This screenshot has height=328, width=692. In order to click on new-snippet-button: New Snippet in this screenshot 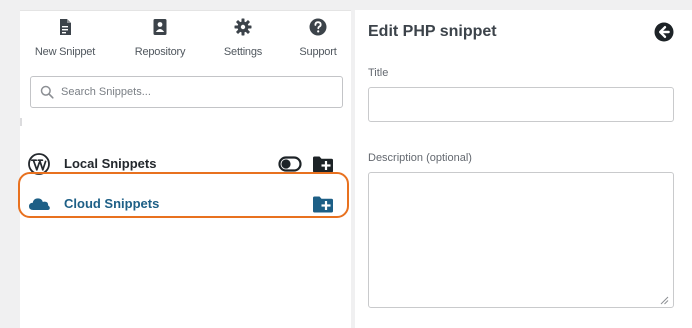, I will do `click(65, 38)`.